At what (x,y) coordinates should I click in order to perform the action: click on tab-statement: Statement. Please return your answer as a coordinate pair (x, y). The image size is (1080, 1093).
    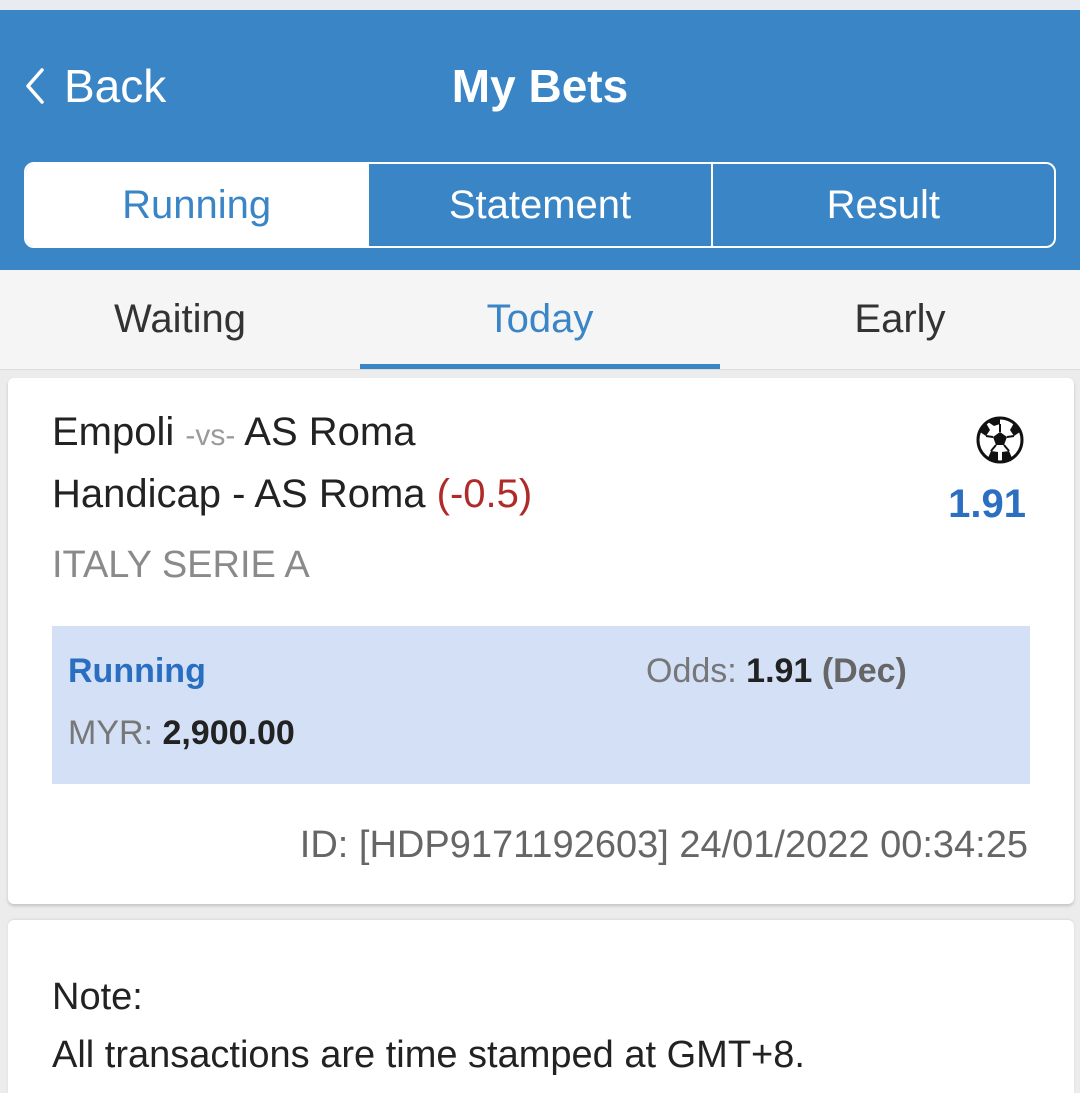
    Looking at the image, I should click on (538, 205).